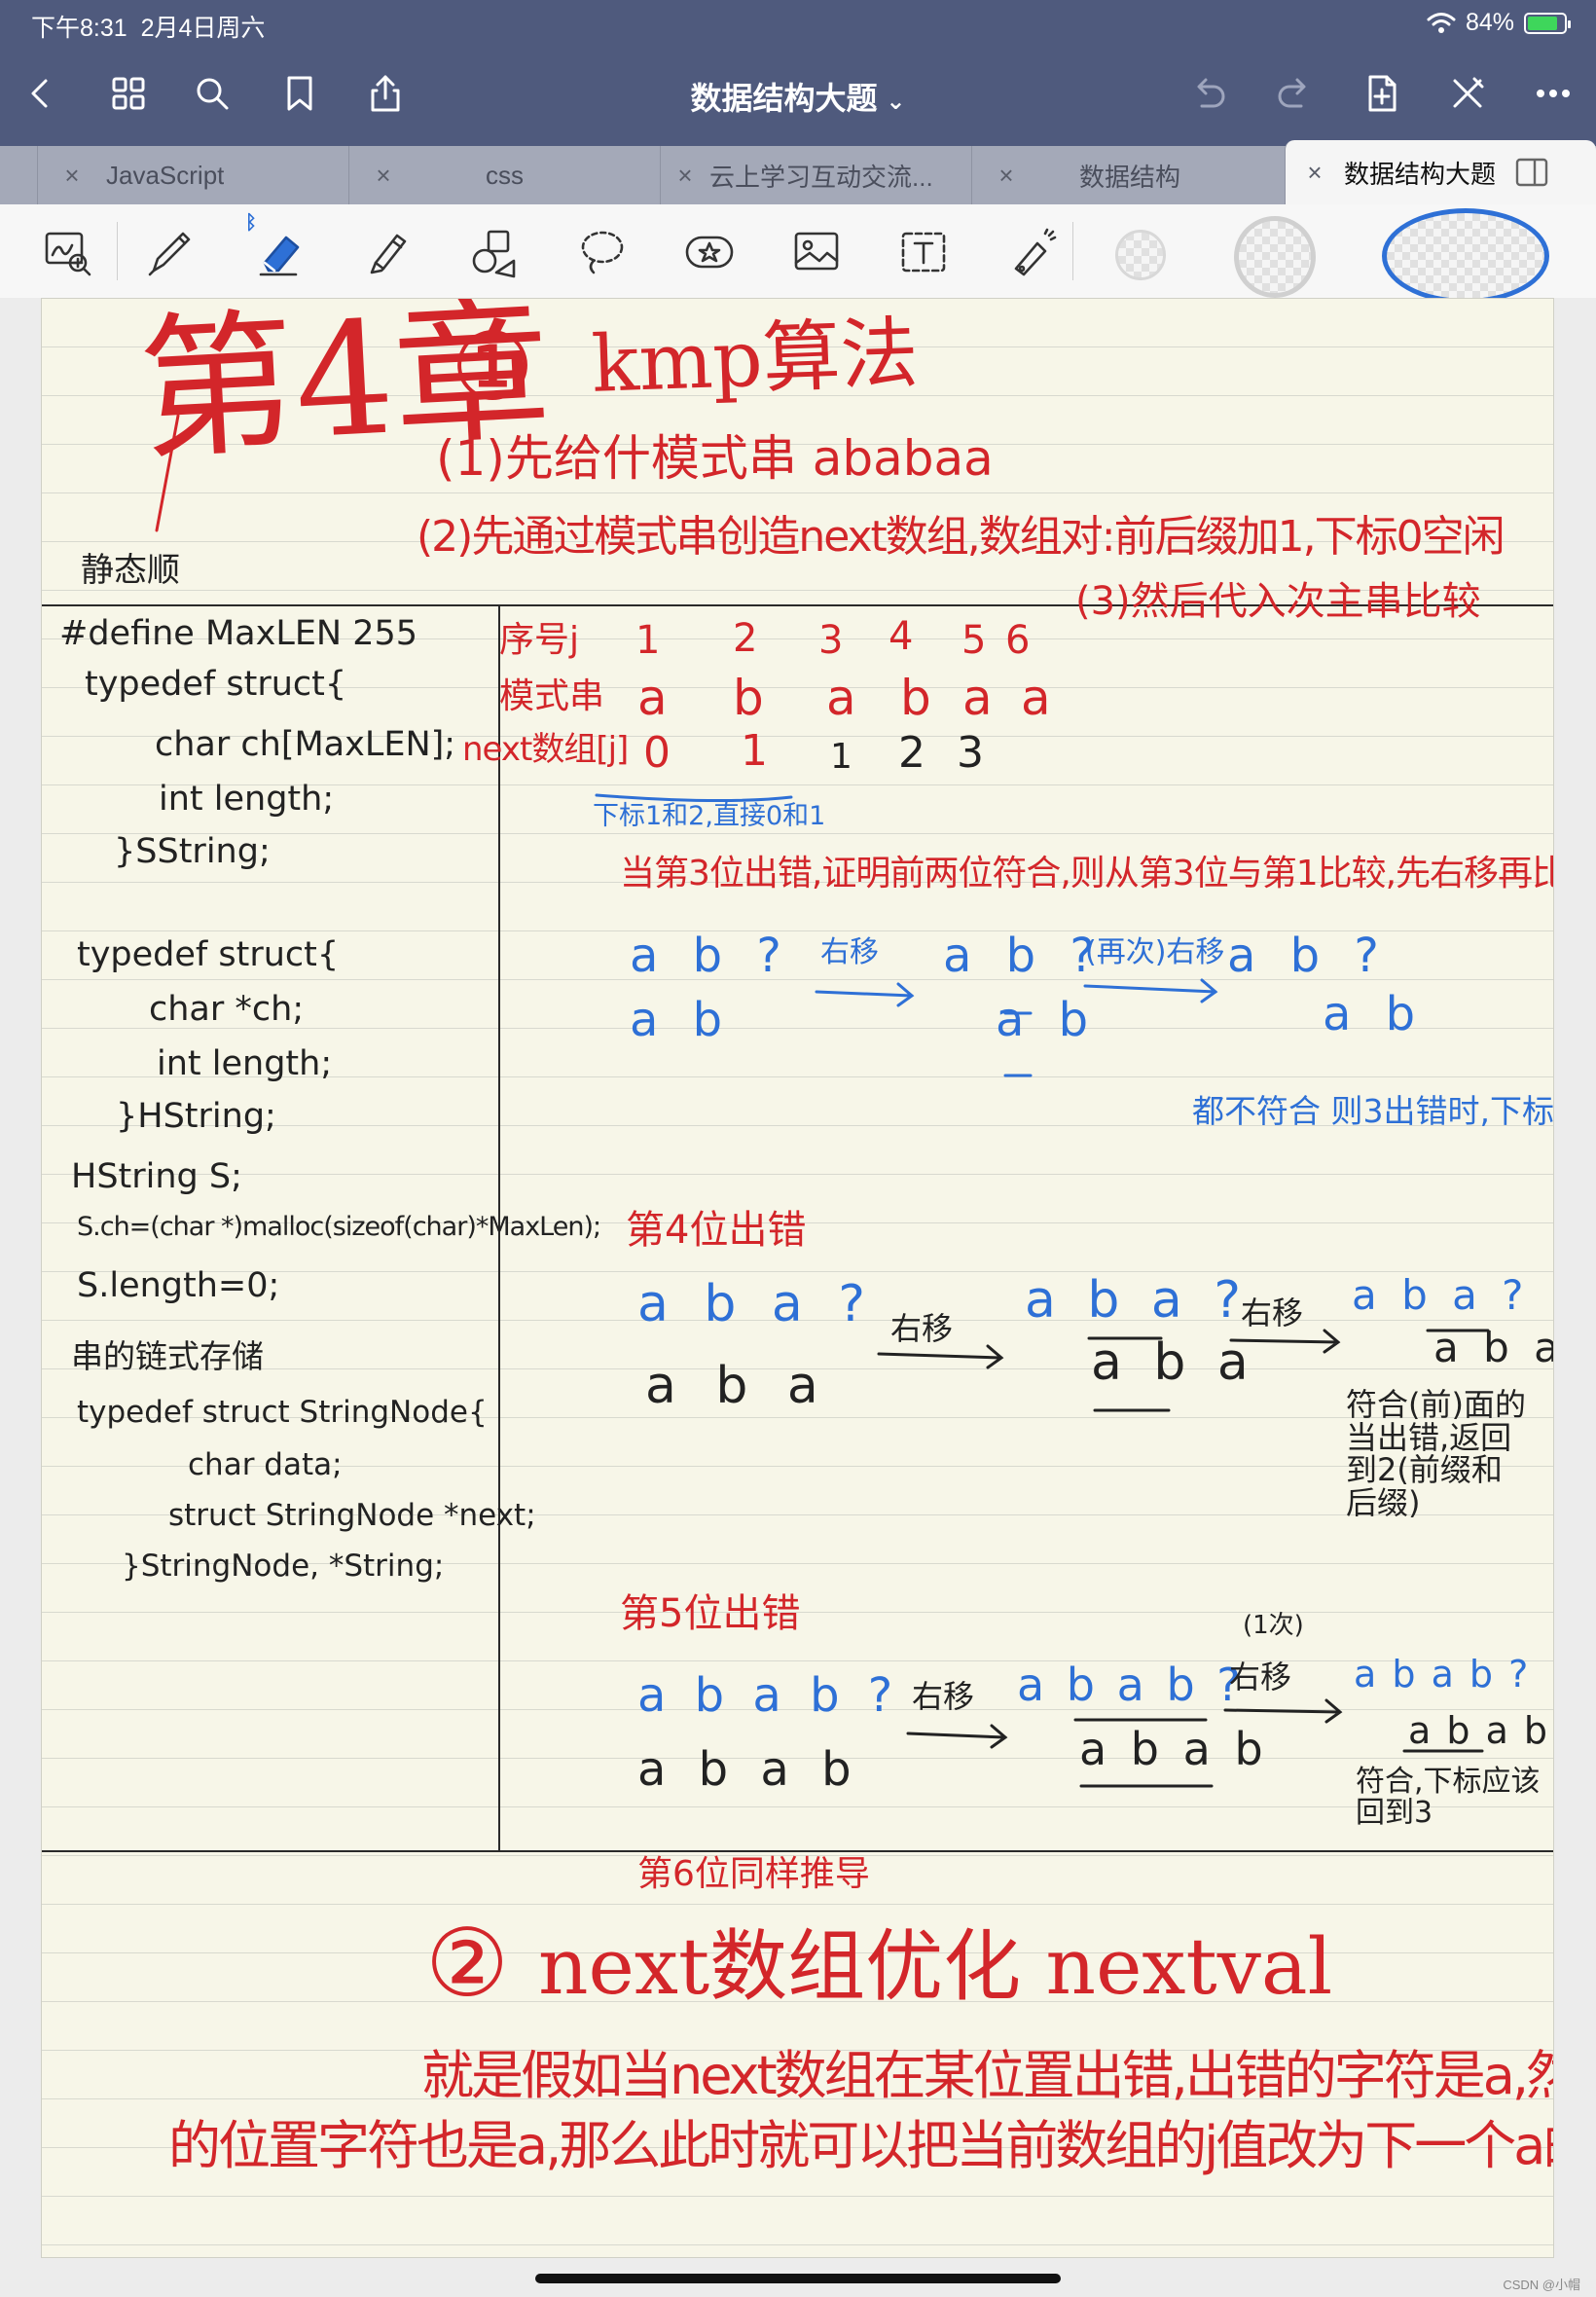 The height and width of the screenshot is (2297, 1596). I want to click on document-title-button: 数据结构大题 ⌄, so click(798, 98).